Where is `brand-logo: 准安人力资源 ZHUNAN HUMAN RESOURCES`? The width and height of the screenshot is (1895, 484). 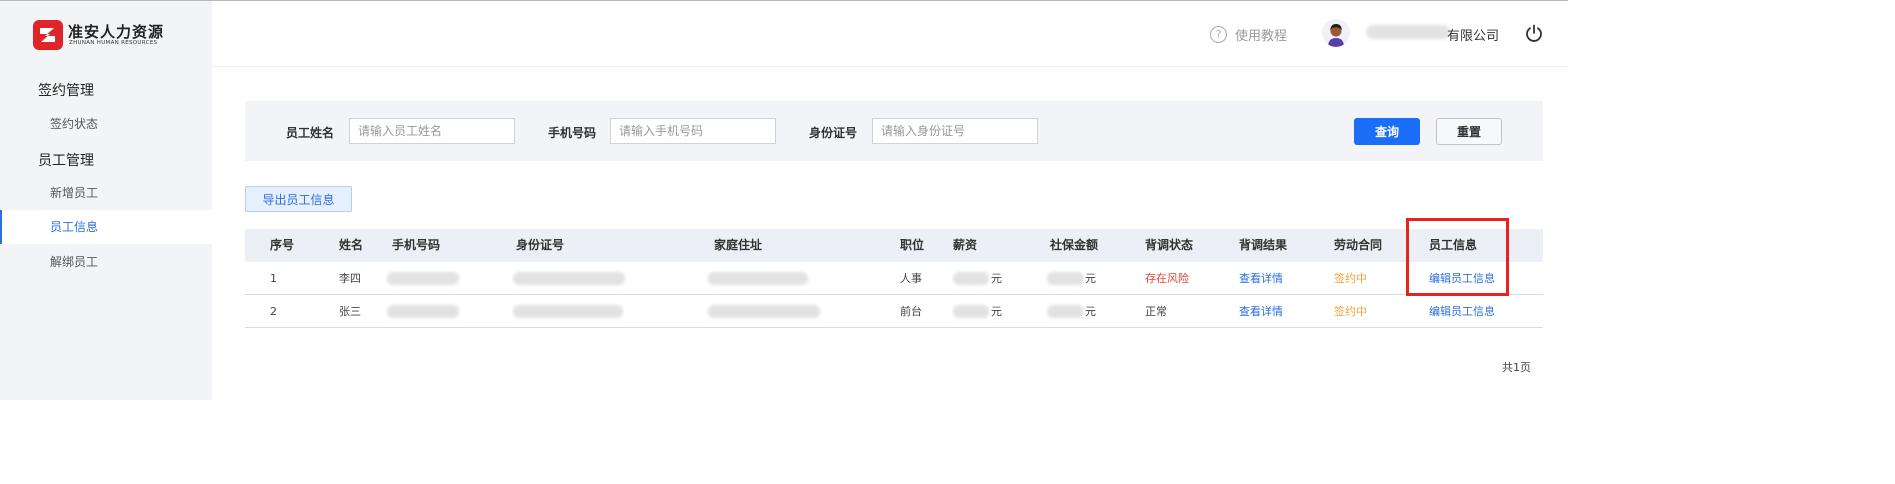
brand-logo: 准安人力资源 ZHUNAN HUMAN RESOURCES is located at coordinates (113, 35).